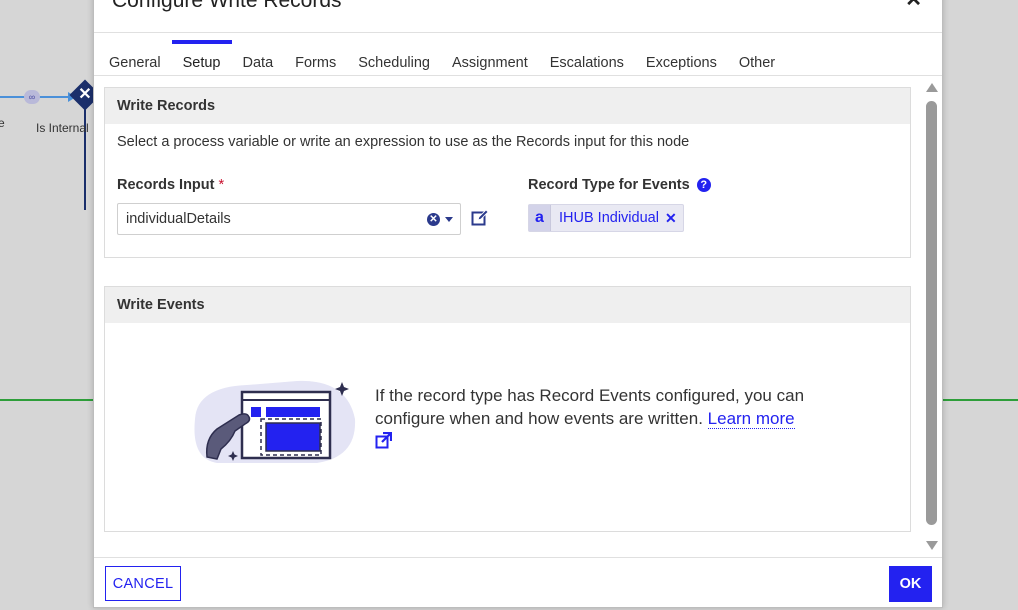  I want to click on tab-forms: Forms, so click(315, 58).